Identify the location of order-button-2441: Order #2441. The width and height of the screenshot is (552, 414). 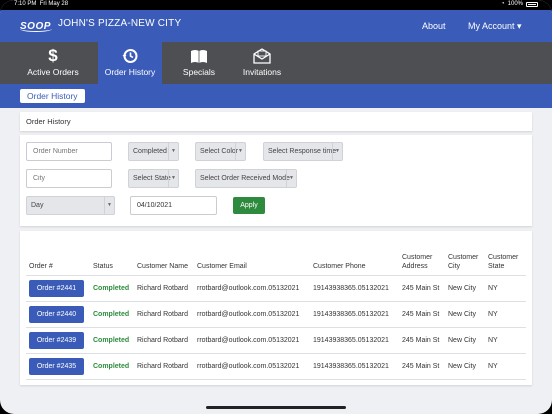
(56, 288).